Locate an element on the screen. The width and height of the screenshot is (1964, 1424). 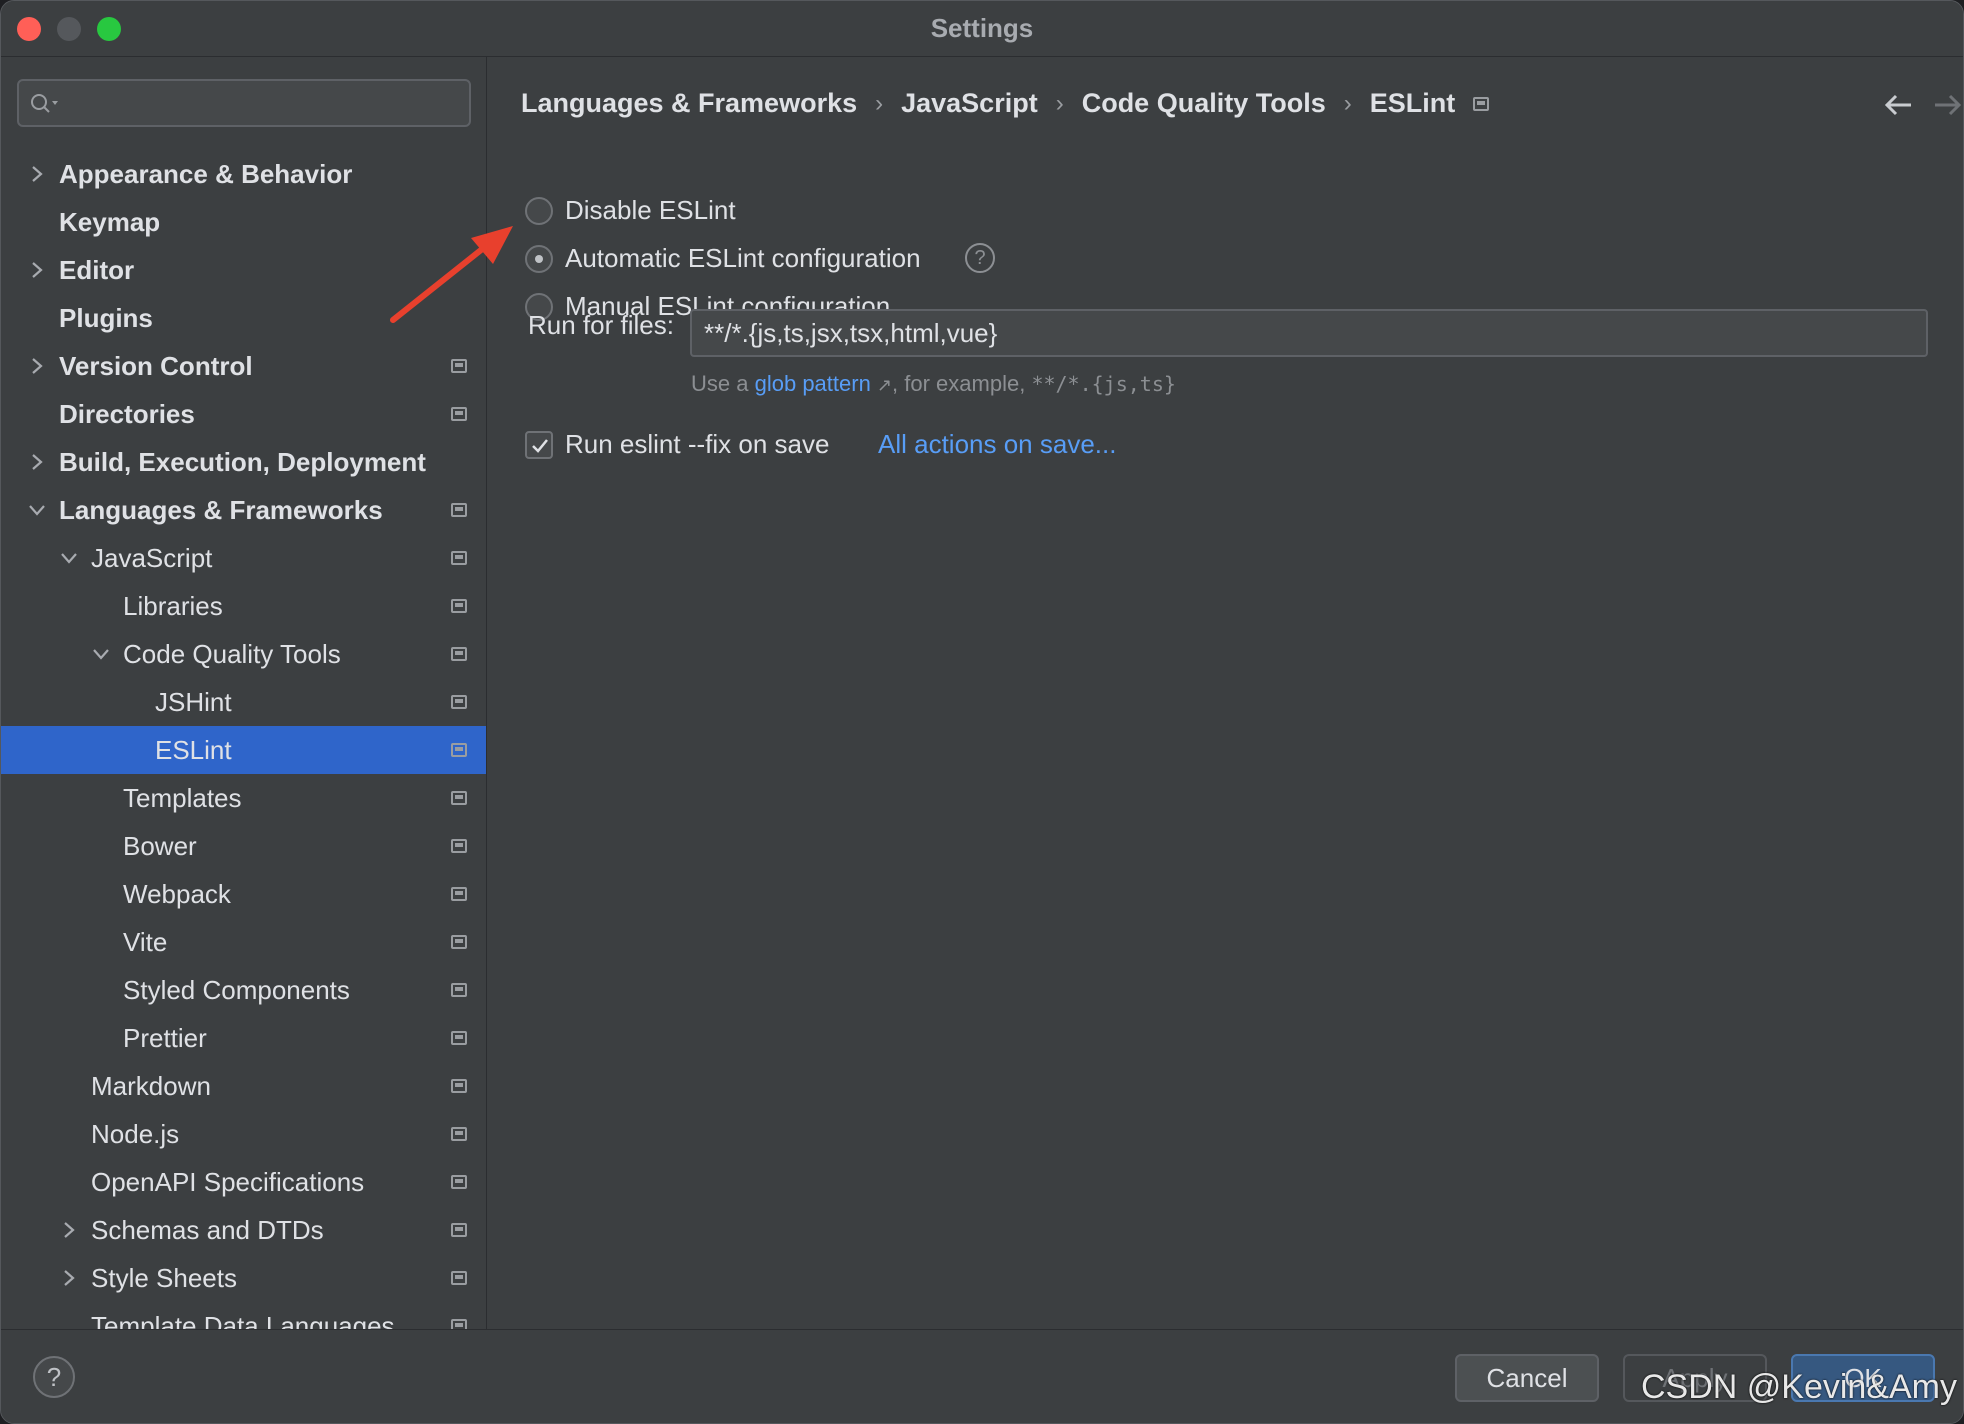
breadcrumb-item: Code Quality Tools is located at coordinates (1204, 103).